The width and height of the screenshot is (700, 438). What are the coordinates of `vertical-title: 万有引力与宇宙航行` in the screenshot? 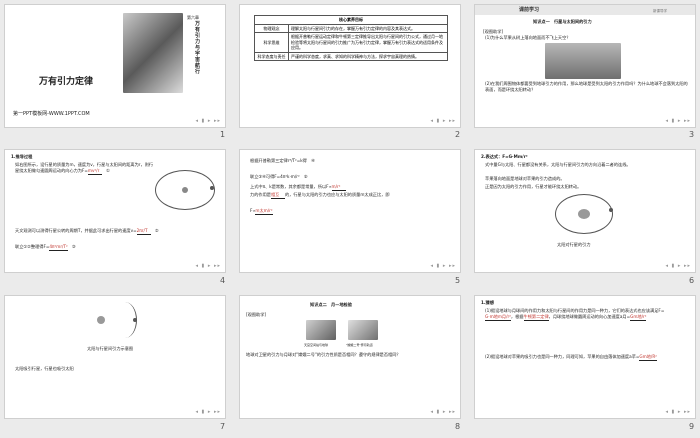 It's located at (198, 48).